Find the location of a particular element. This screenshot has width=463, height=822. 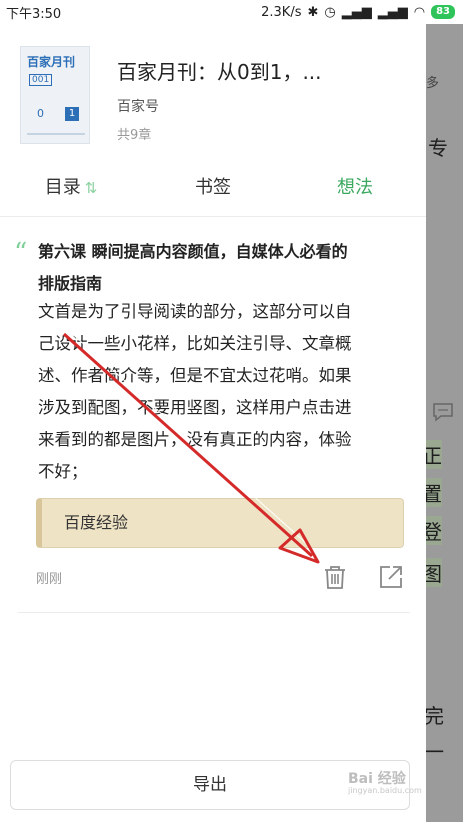

status-bar: 下午3:50 2.3K/s ✱ ◷ ▂▄▆ ▂▄▆ ◠ 83 is located at coordinates (231, 12).